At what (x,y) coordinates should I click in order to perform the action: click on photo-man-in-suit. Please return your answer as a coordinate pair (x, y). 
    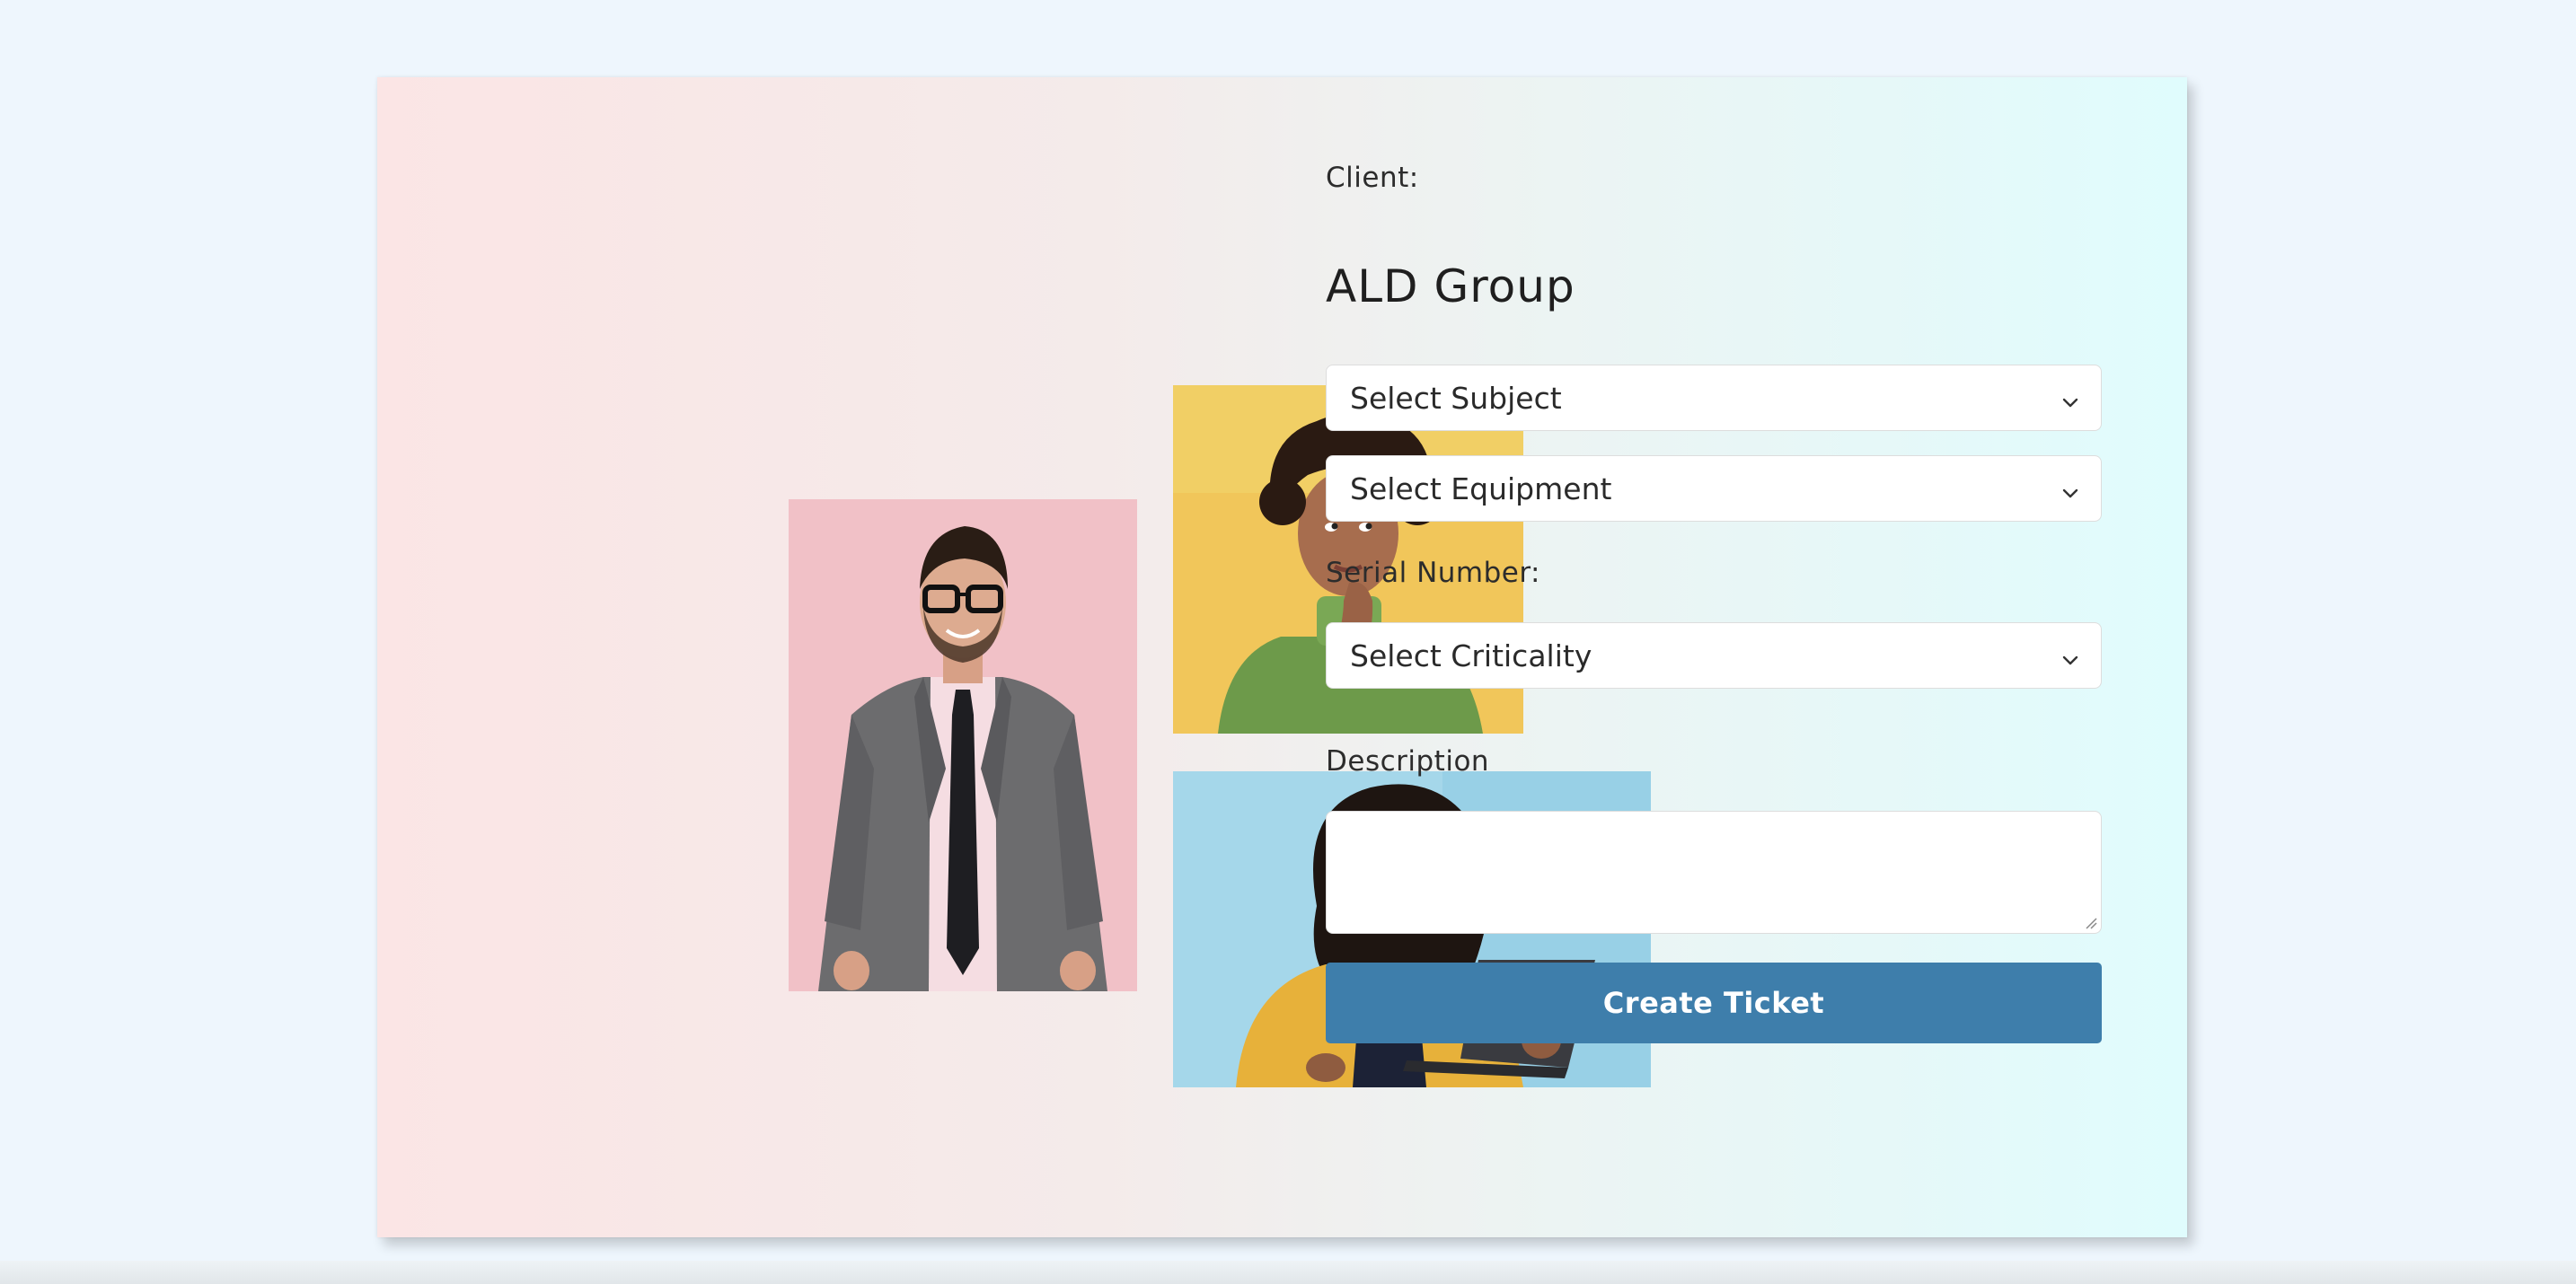
    Looking at the image, I should click on (963, 745).